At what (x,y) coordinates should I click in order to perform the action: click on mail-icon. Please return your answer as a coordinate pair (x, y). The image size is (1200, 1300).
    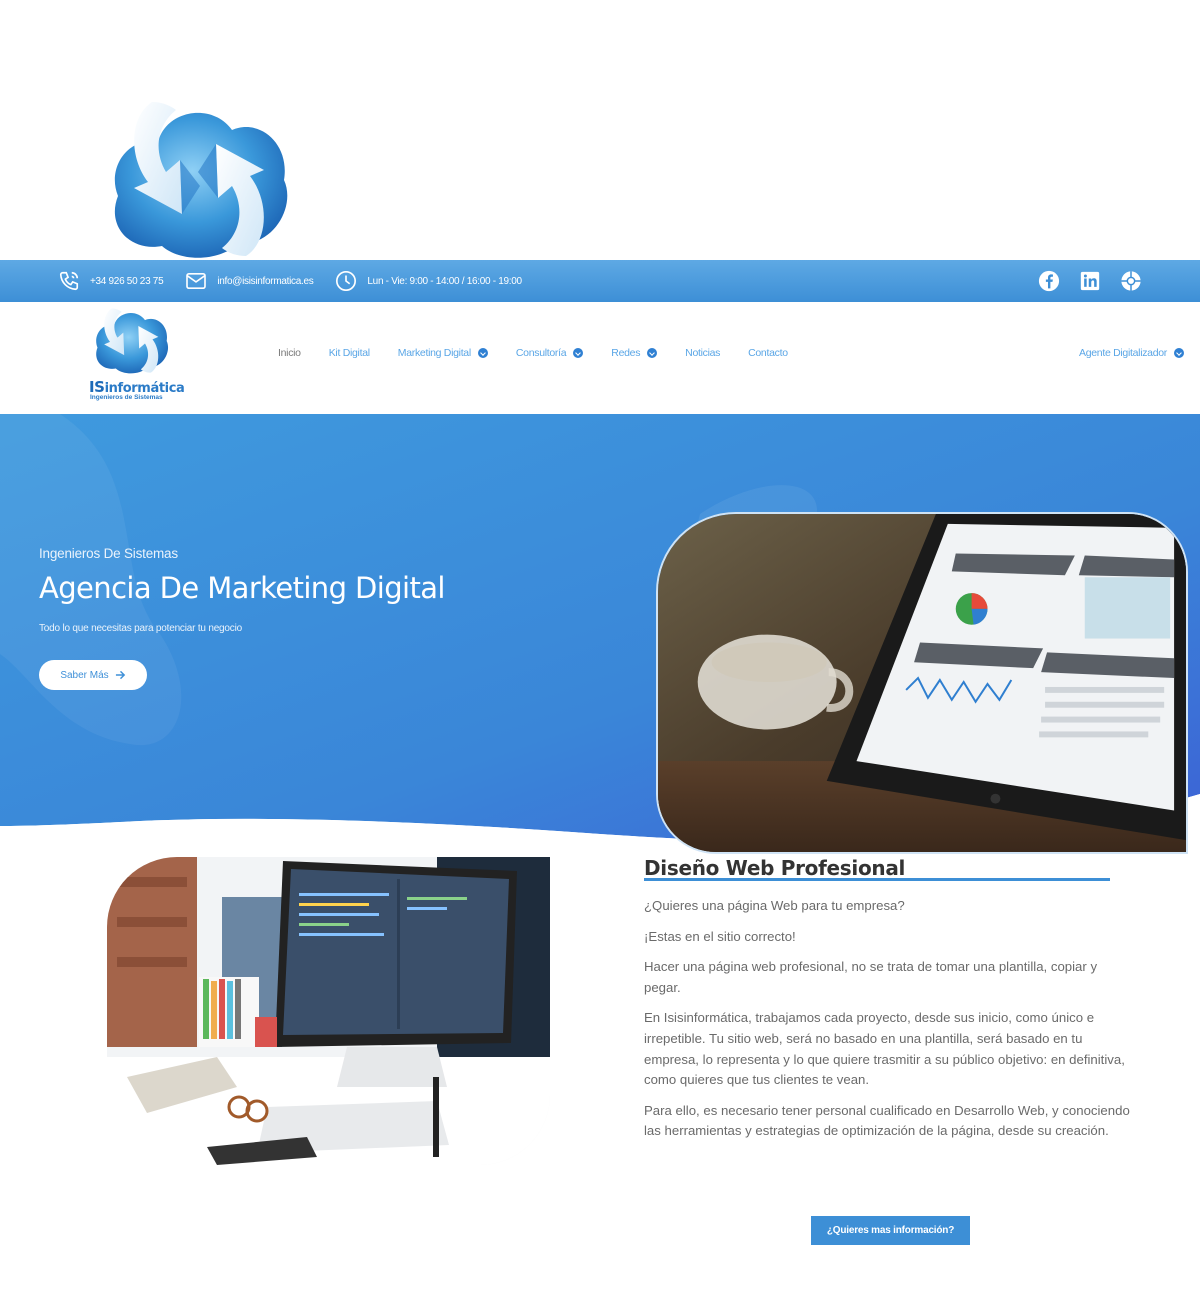
    Looking at the image, I should click on (196, 281).